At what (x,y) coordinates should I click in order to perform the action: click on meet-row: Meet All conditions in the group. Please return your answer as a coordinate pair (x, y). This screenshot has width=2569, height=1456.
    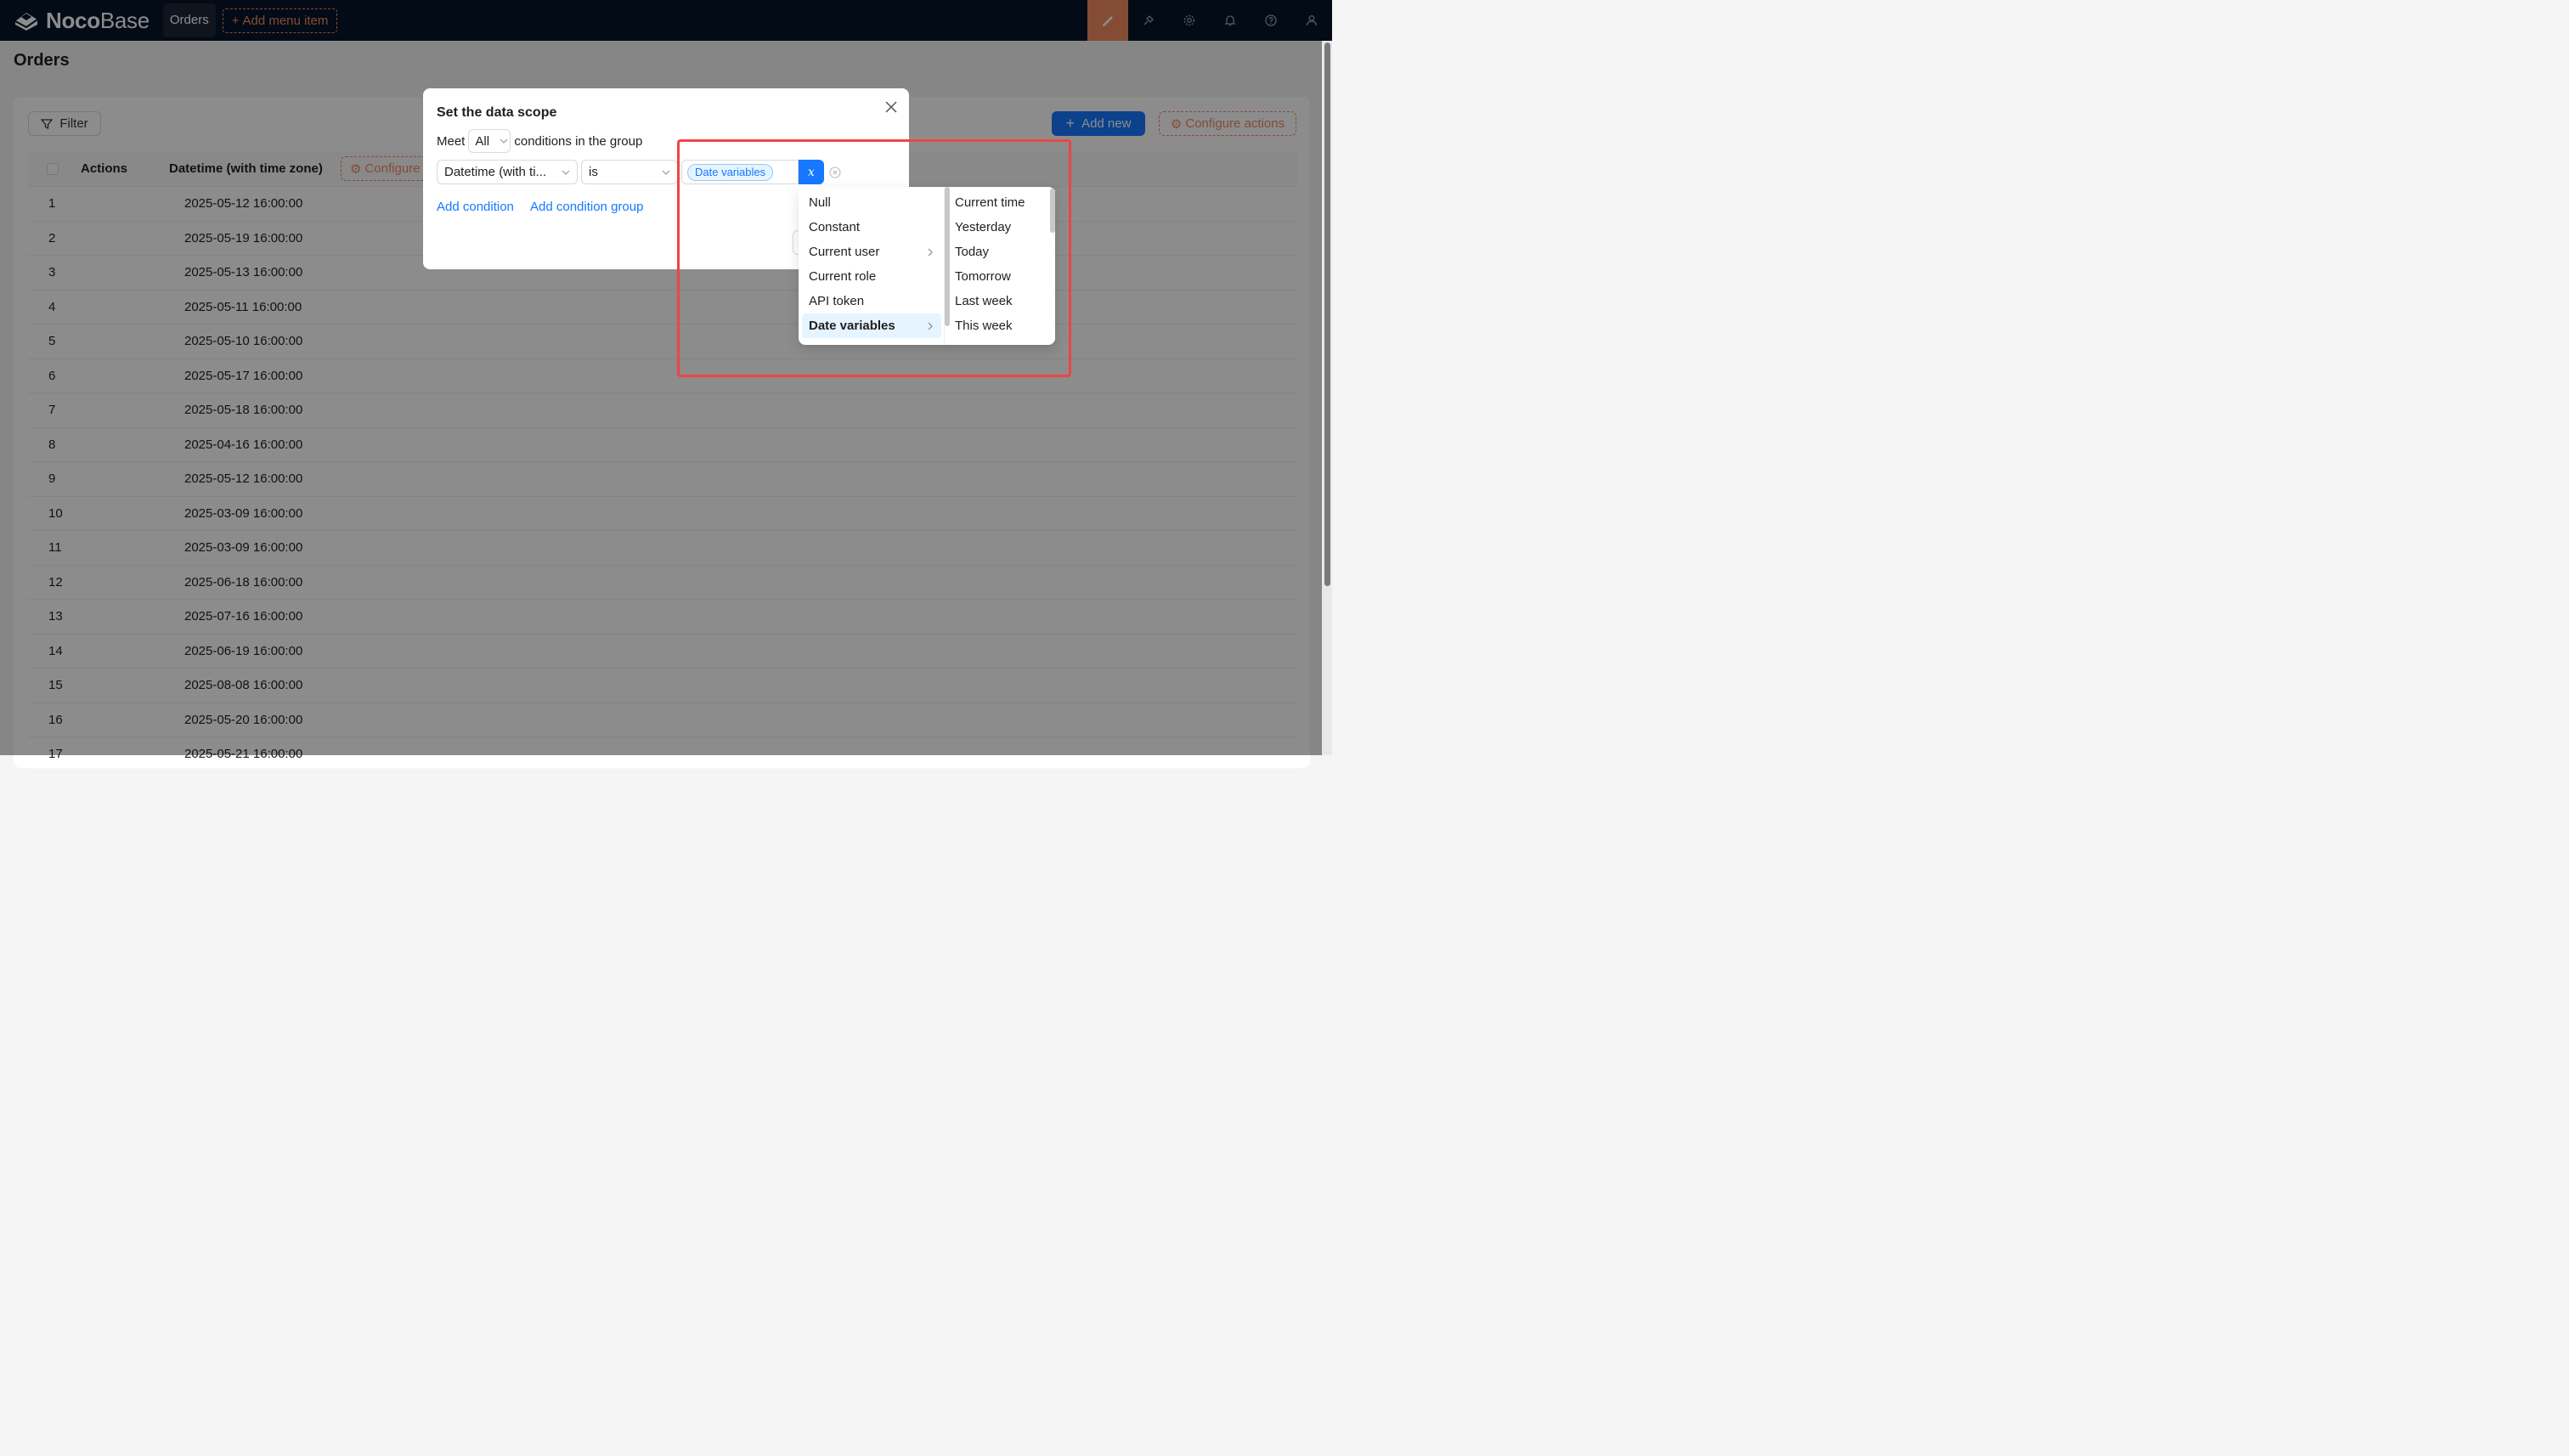
    Looking at the image, I should click on (540, 141).